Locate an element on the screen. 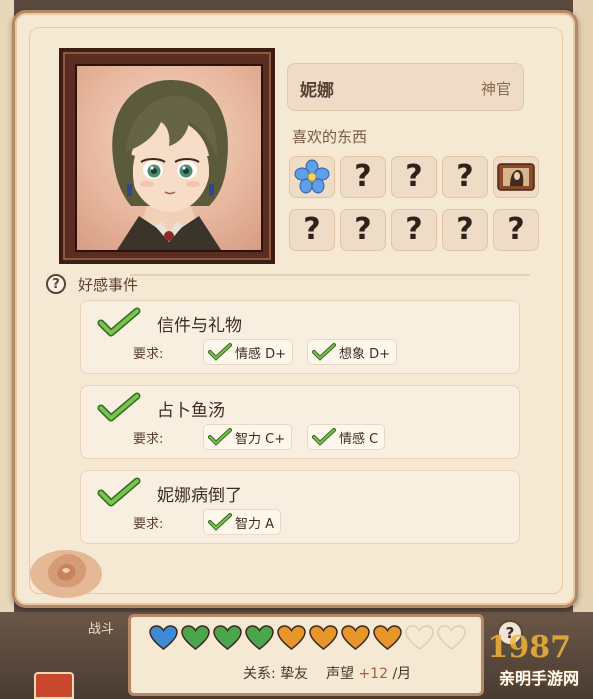  event-title: 信件与礼物 is located at coordinates (199, 326).